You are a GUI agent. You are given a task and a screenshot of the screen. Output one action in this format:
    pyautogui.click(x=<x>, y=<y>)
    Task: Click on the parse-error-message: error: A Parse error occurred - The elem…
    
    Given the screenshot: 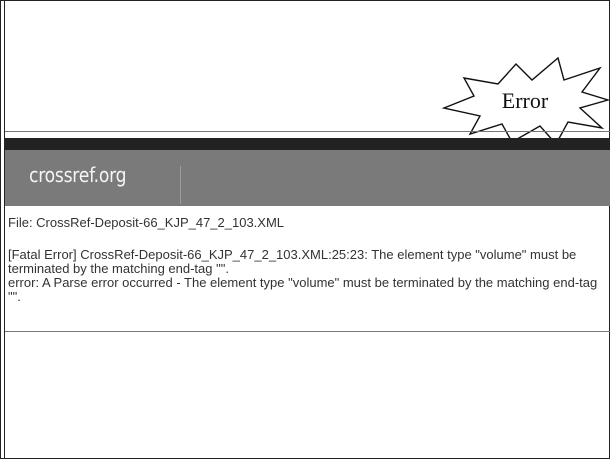 What is the action you would take?
    pyautogui.click(x=303, y=289)
    